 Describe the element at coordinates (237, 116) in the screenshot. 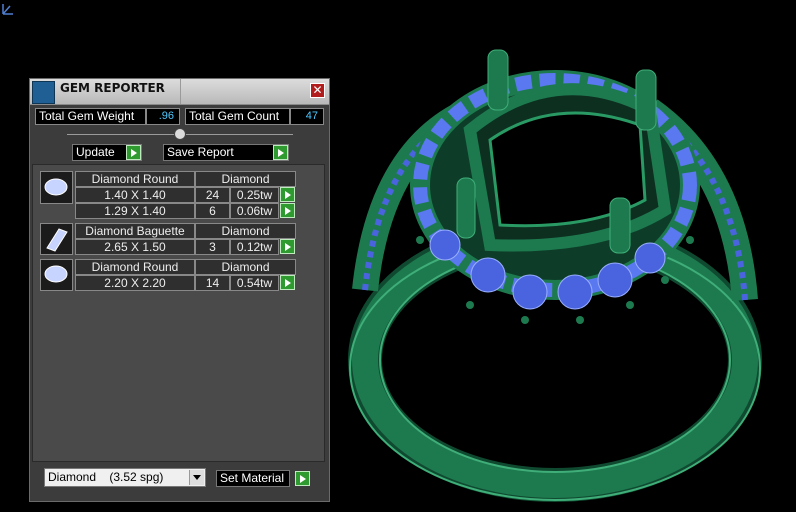

I see `total-gem-count-label: Total Gem Count` at that location.